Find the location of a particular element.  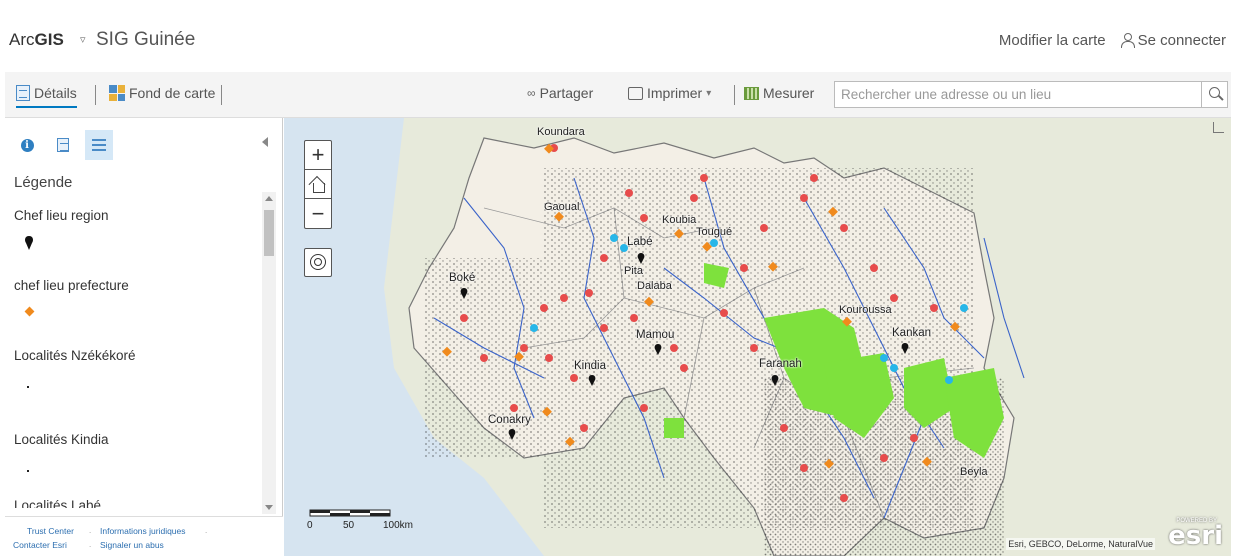

legend-layer-name: Localités Labé is located at coordinates (58, 503).